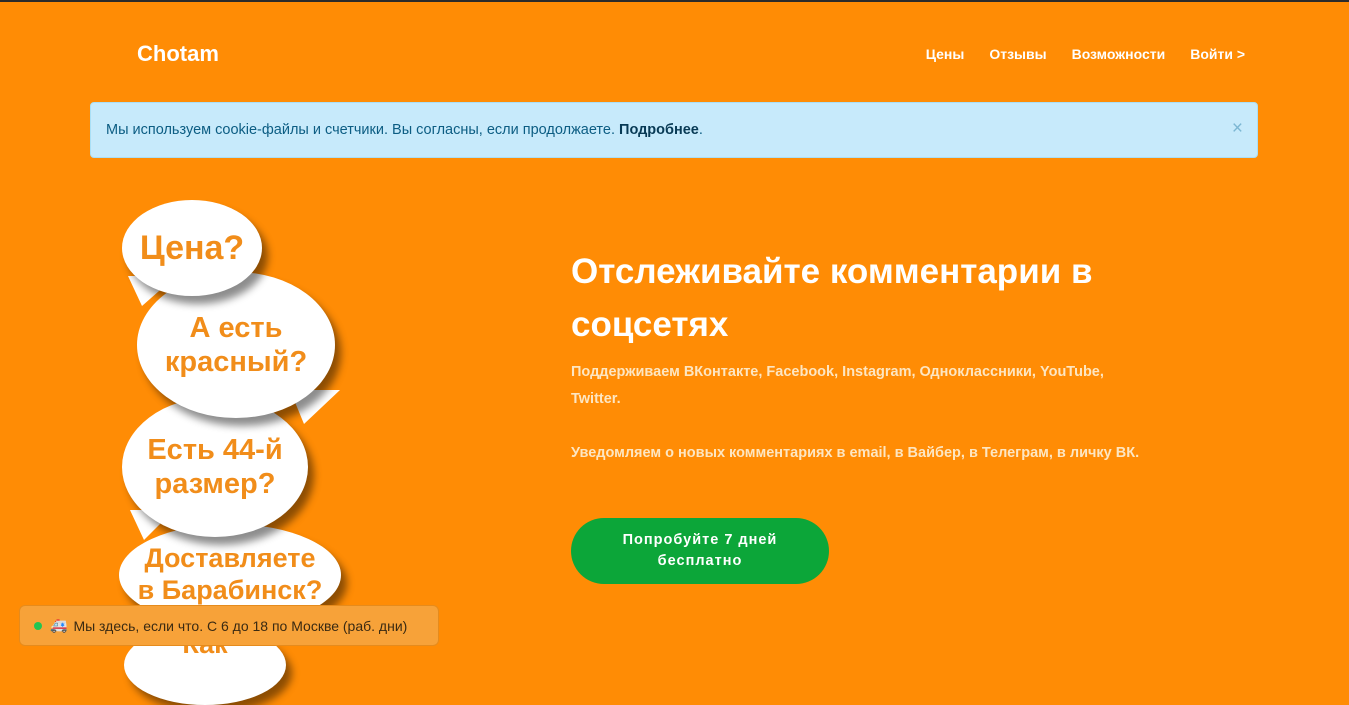 The height and width of the screenshot is (705, 1349). Describe the element at coordinates (215, 467) in the screenshot. I see `bubble-3: Есть 44-й размер?` at that location.